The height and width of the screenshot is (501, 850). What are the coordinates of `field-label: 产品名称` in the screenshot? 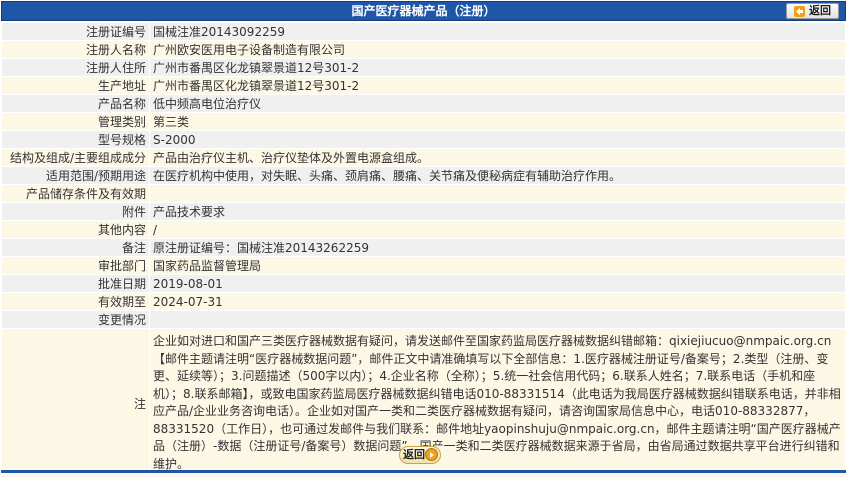 It's located at (75, 103).